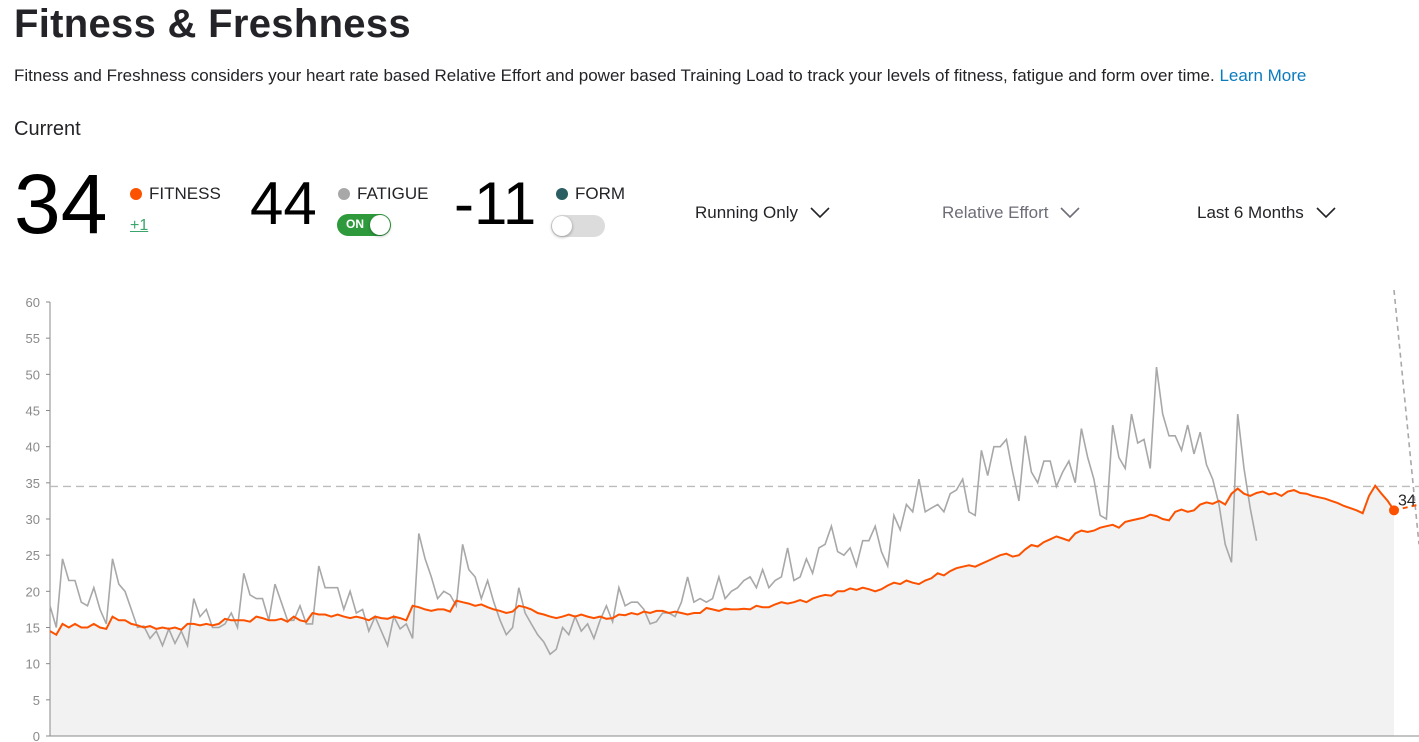 The image size is (1419, 742). I want to click on y-tick-label: 55, so click(33, 338).